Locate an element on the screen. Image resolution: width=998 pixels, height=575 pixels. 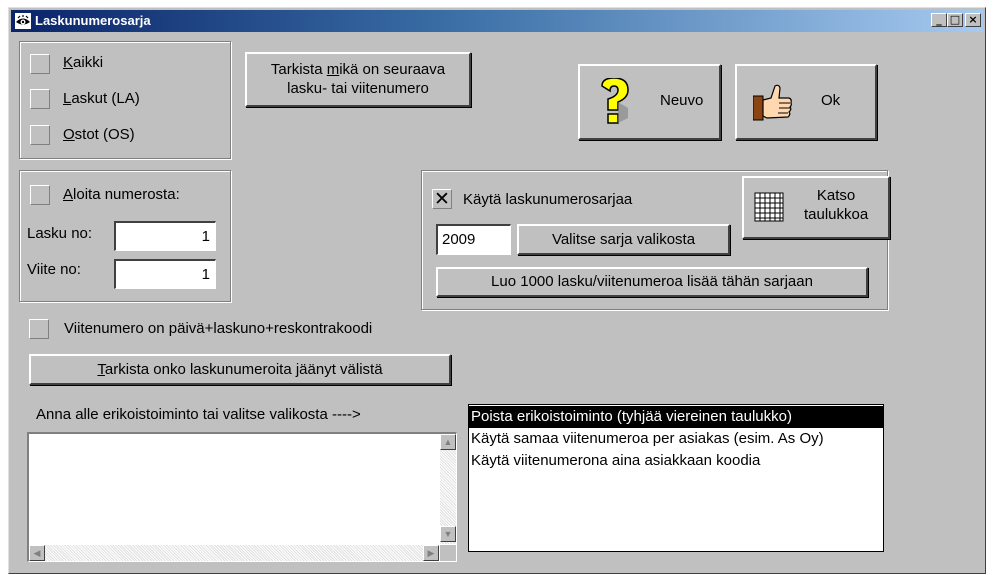
scroll-left-icon: ◀ is located at coordinates (37, 553).